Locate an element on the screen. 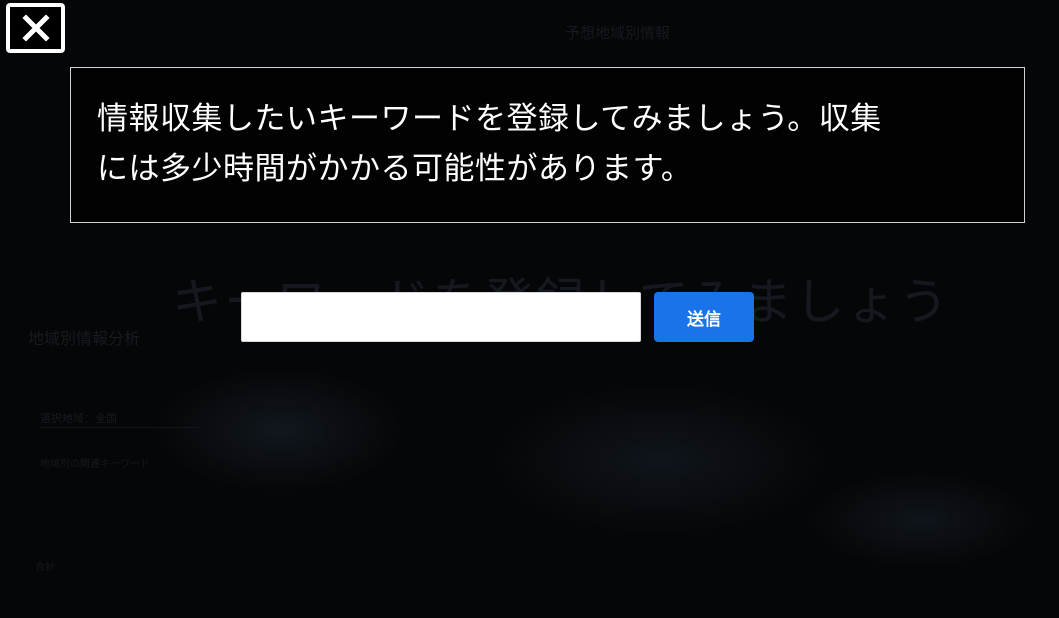  background-side-text: 地域別の関連キーワード is located at coordinates (95, 464).